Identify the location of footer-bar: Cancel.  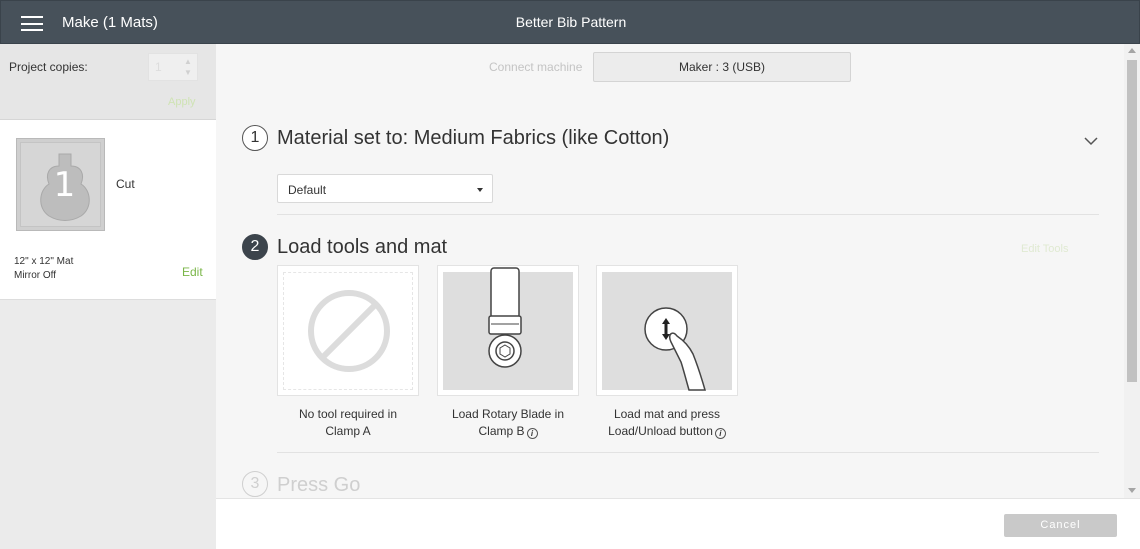
(678, 523).